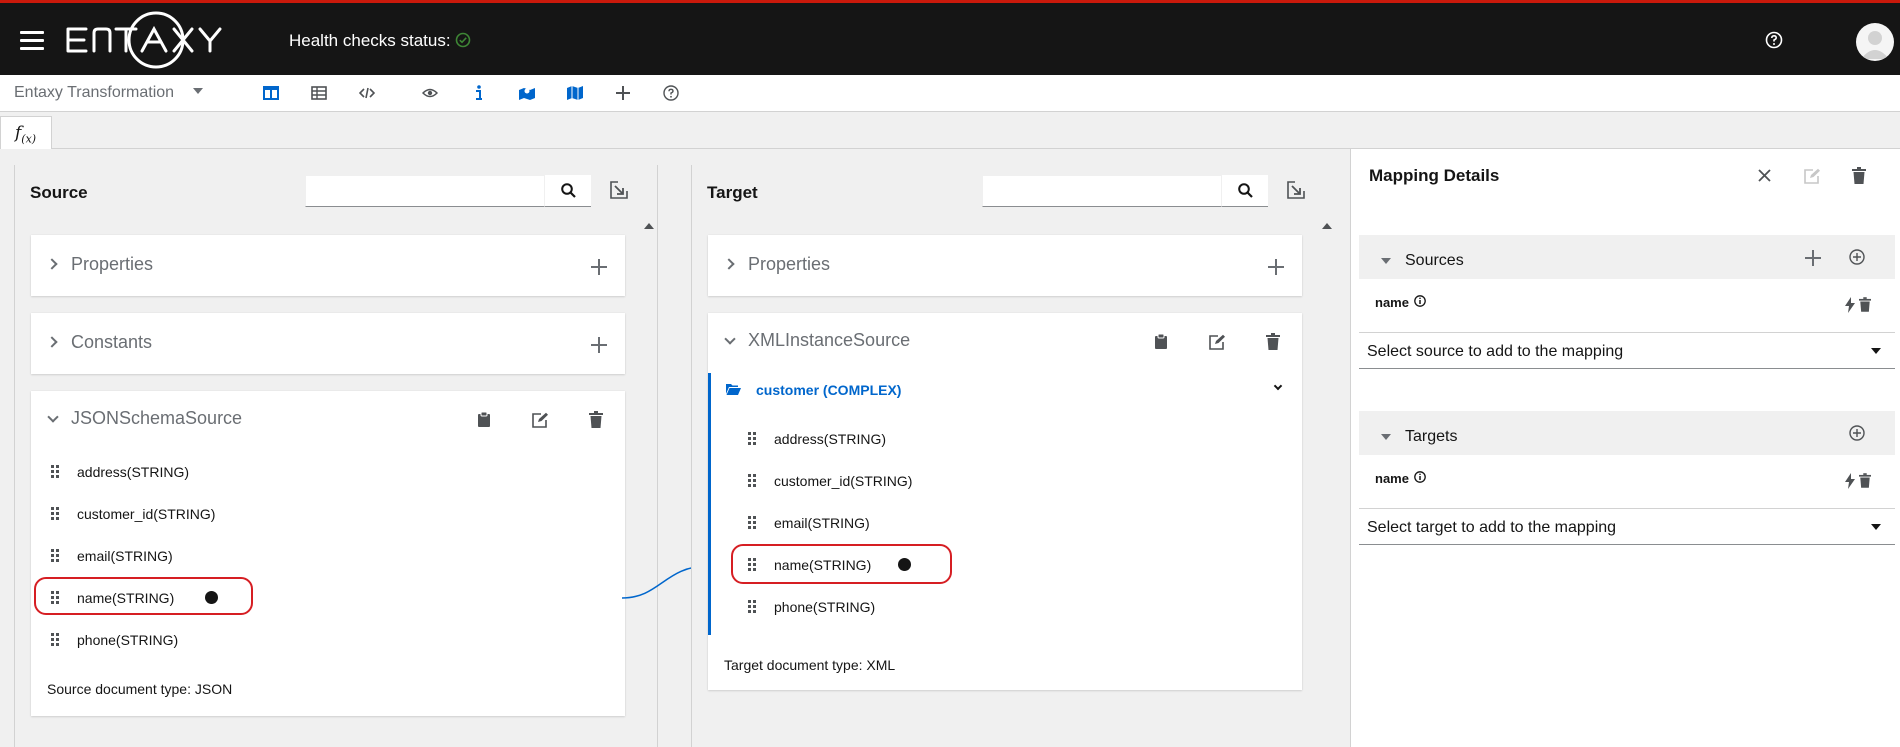 This screenshot has width=1900, height=747. I want to click on field-label: email(STRING), so click(125, 556).